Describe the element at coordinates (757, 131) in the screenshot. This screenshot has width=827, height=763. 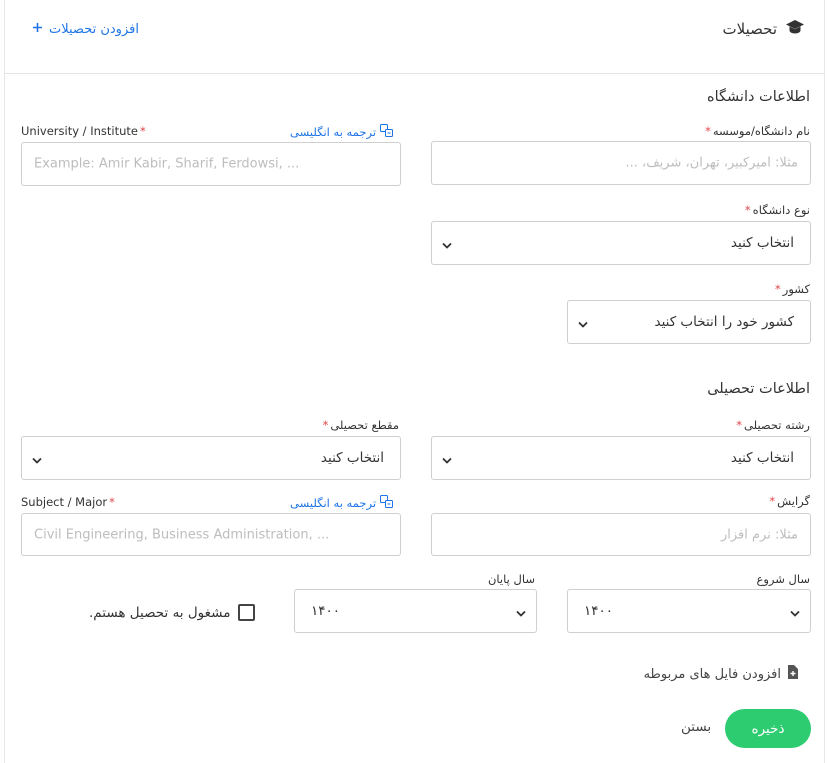
I see `university-name-fa-label: نام دانشگاه/موسسه*` at that location.